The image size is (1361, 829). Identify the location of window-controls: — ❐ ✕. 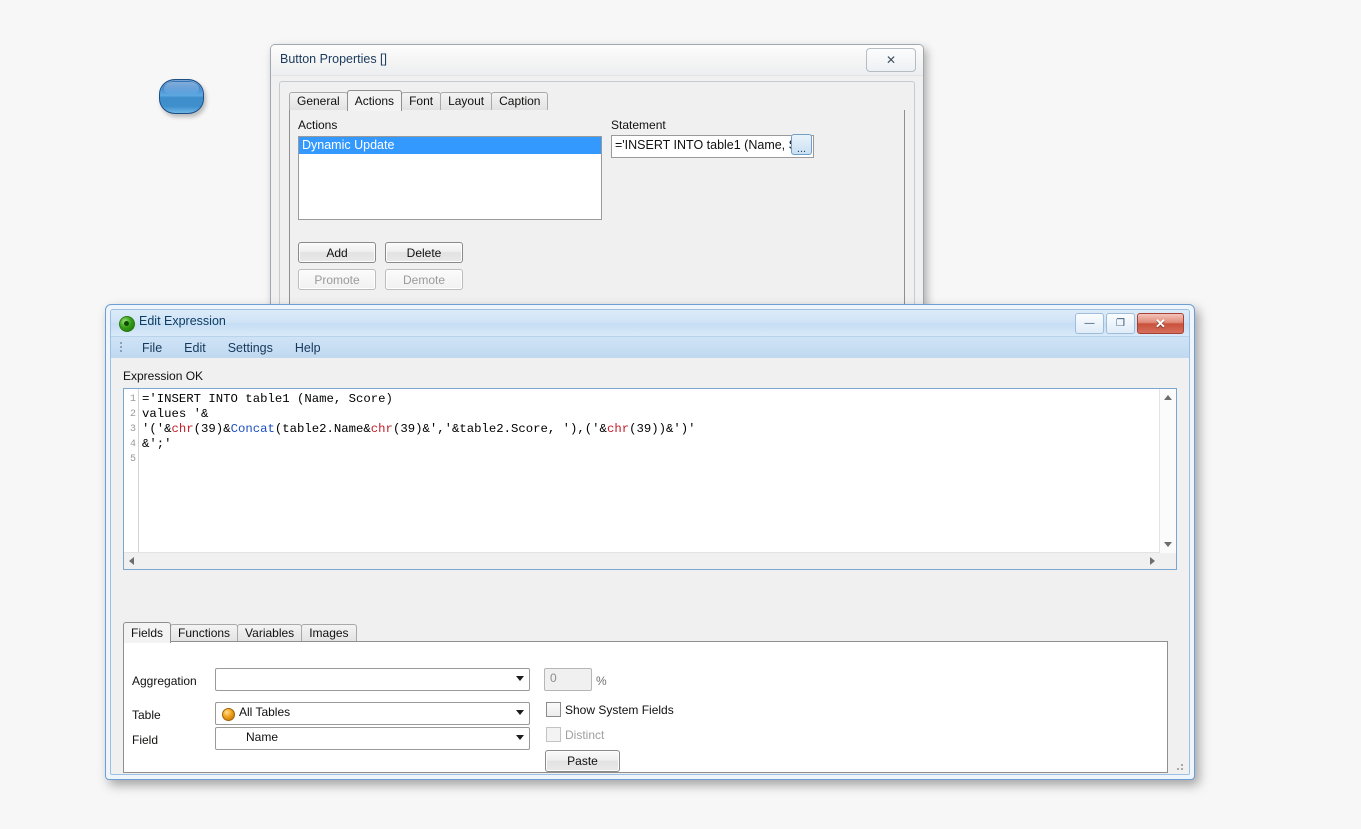
(1129, 323).